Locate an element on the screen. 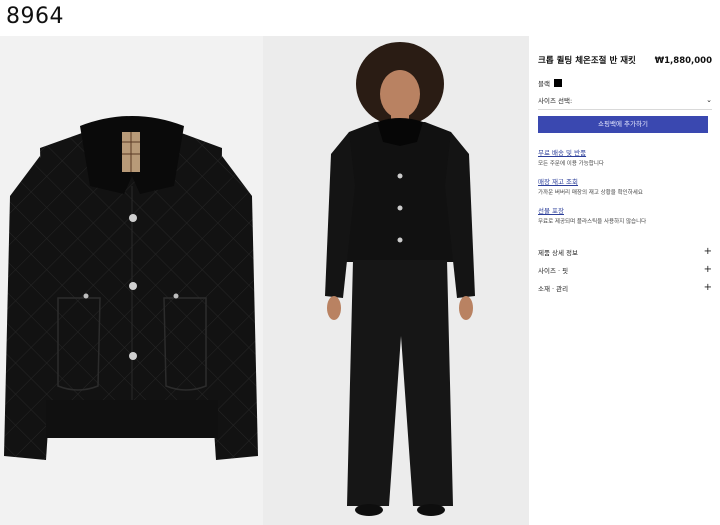 The height and width of the screenshot is (525, 720). chevron-down-icon: ⌄ is located at coordinates (709, 100).